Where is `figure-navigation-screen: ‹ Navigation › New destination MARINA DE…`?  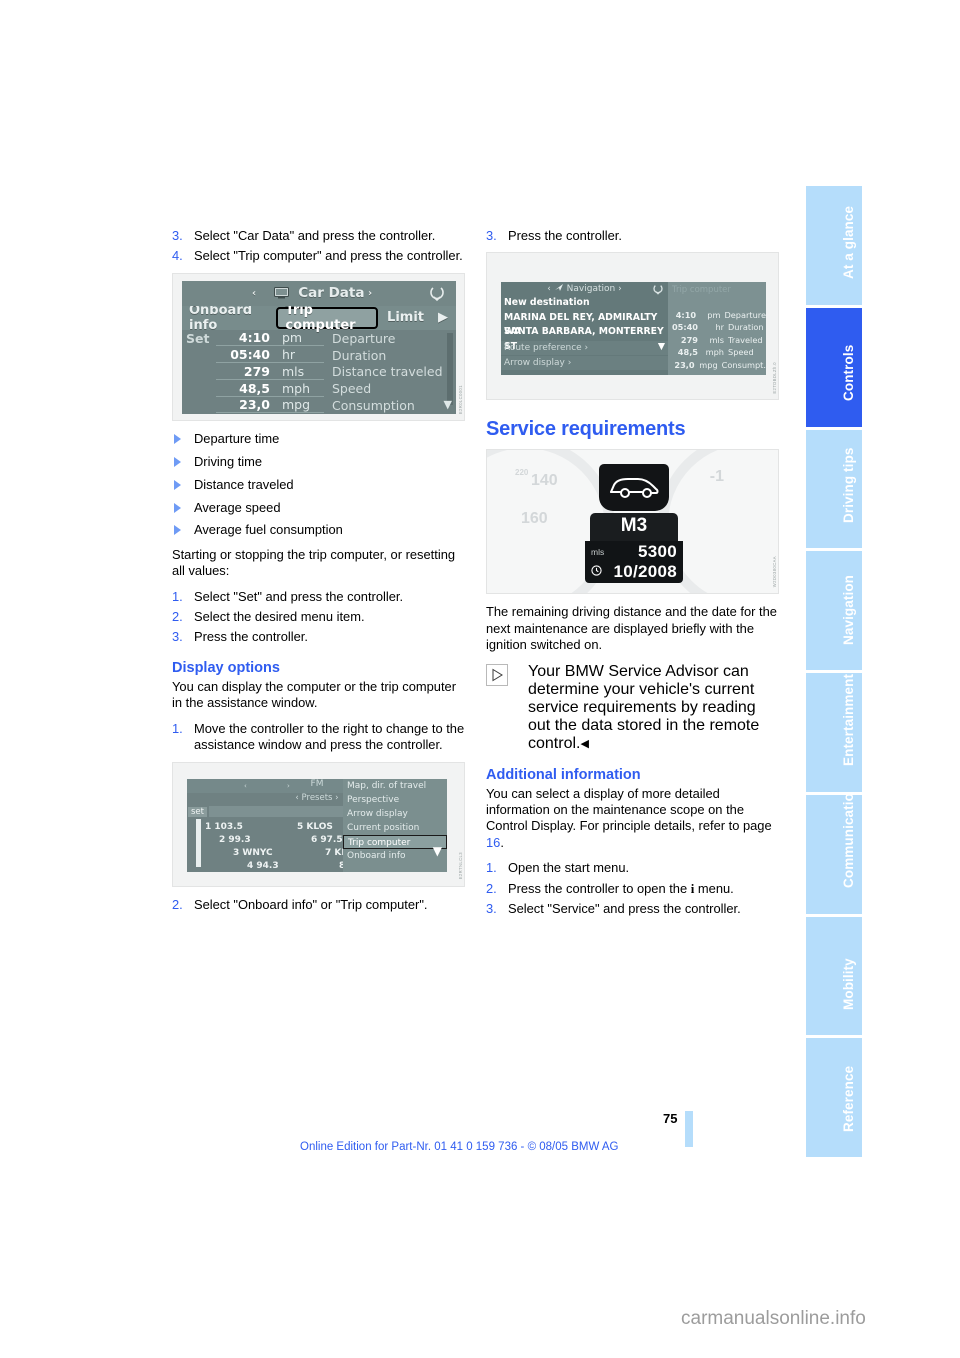 figure-navigation-screen: ‹ Navigation › New destination MARINA DE… is located at coordinates (632, 326).